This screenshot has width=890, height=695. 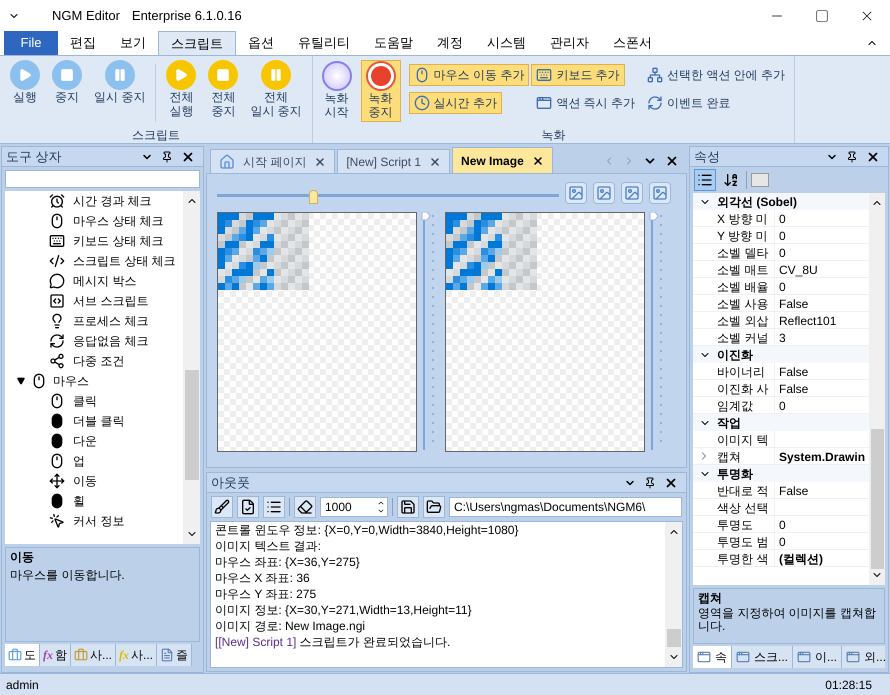 What do you see at coordinates (133, 43) in the screenshot?
I see `menu-tab: 보기` at bounding box center [133, 43].